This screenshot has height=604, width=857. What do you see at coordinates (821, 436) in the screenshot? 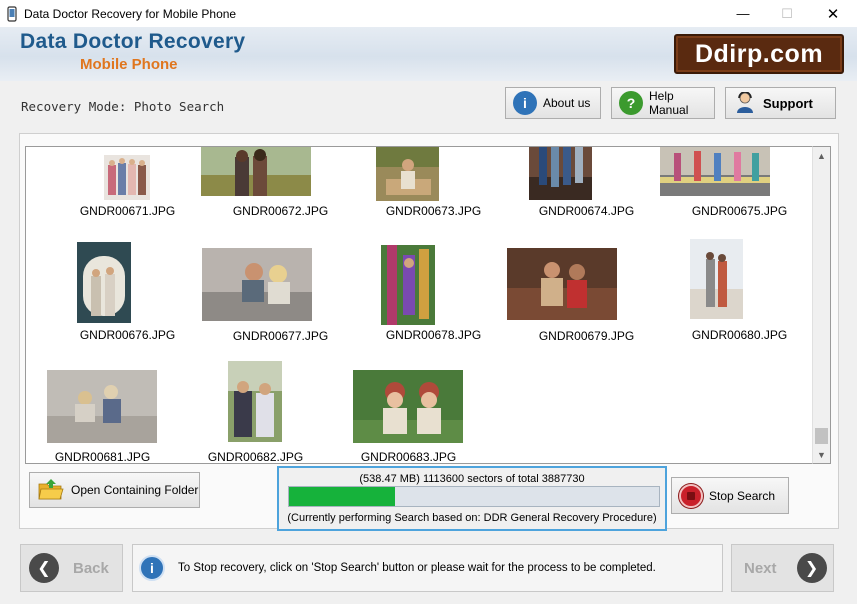
I see `scroll-thumb` at bounding box center [821, 436].